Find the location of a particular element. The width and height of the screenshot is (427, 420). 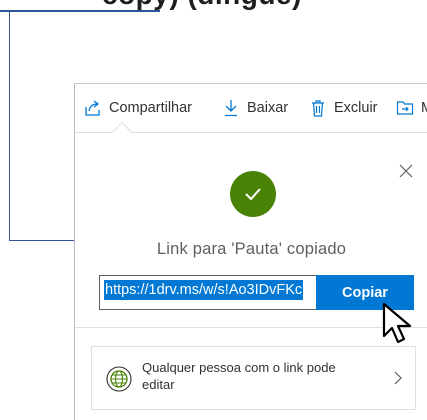

chevron-right-icon is located at coordinates (398, 378).